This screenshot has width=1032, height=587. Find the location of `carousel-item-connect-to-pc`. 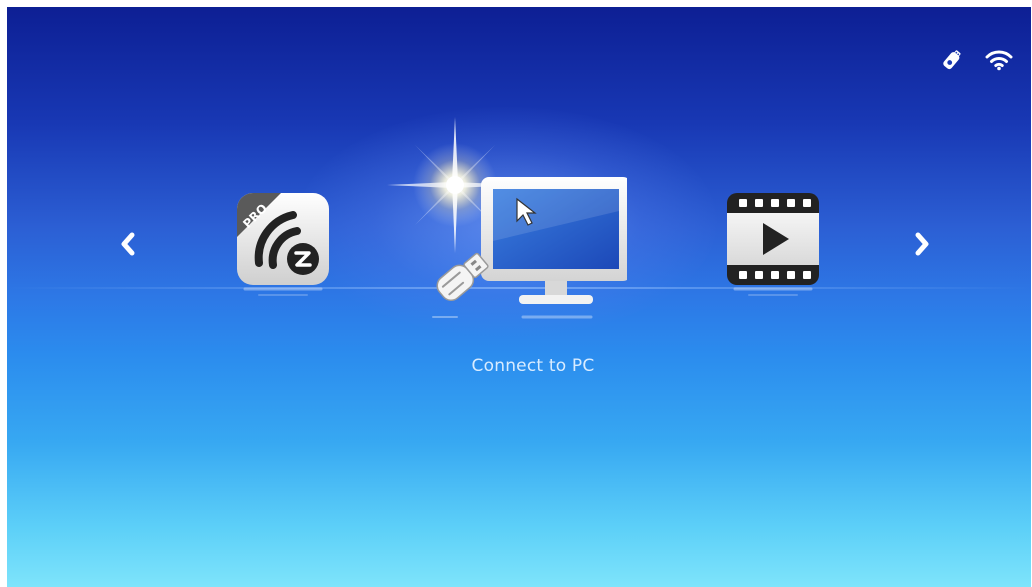

carousel-item-connect-to-pc is located at coordinates (524, 241).